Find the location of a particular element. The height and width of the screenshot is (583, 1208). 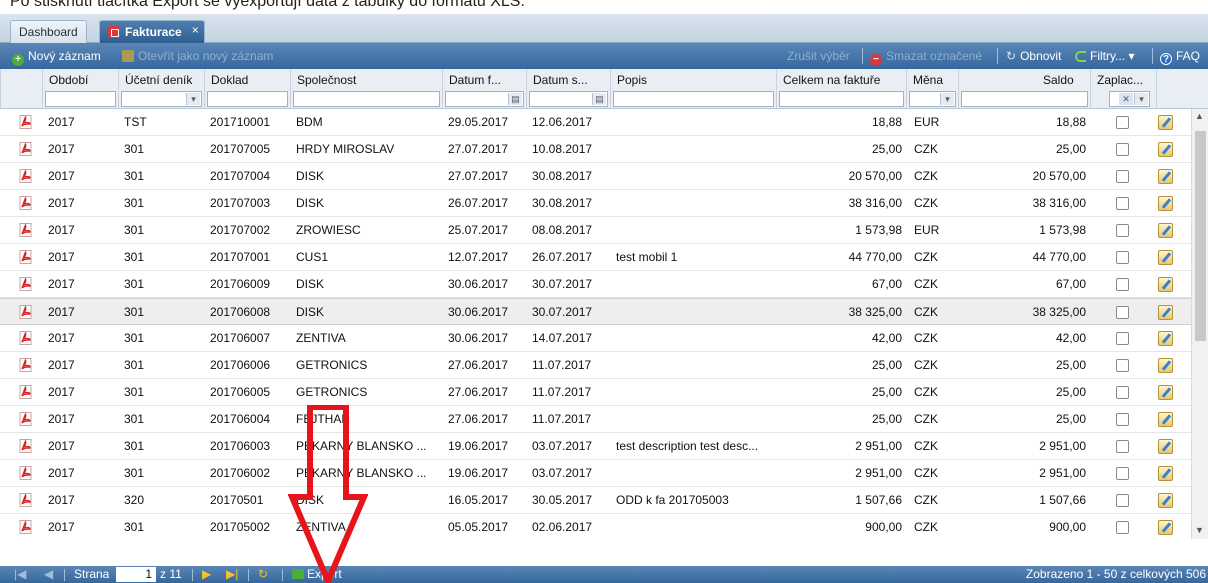

new-record-button: + Nový záznam is located at coordinates (56, 57).